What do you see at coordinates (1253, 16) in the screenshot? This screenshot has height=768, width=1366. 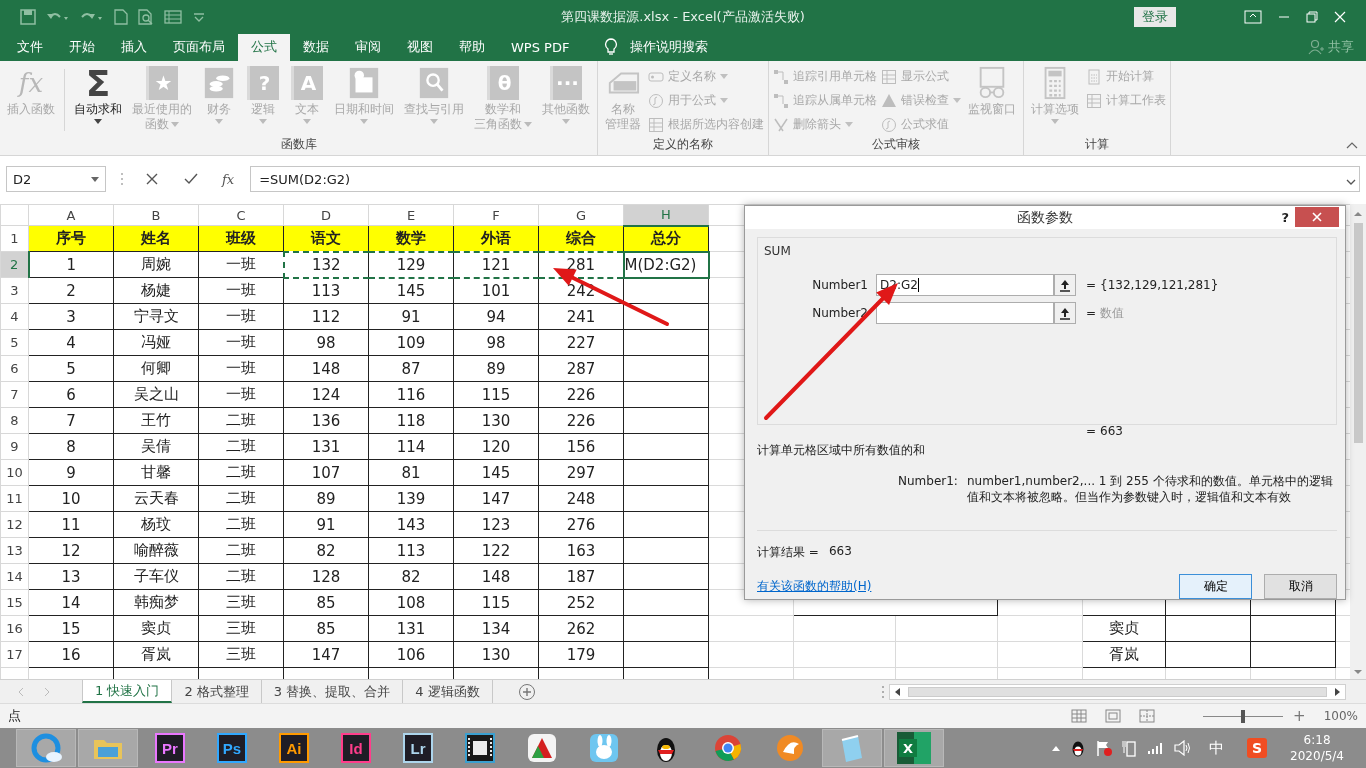 I see `ribbon-options-icon` at bounding box center [1253, 16].